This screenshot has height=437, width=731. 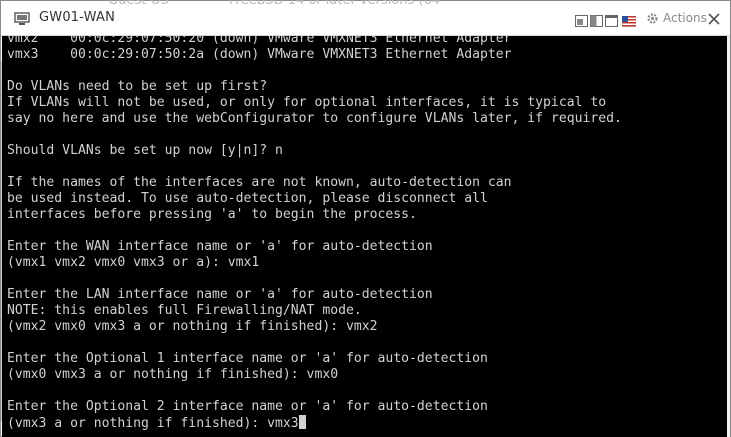 What do you see at coordinates (138, 4) in the screenshot?
I see `background-guest-os-text: Guest OS` at bounding box center [138, 4].